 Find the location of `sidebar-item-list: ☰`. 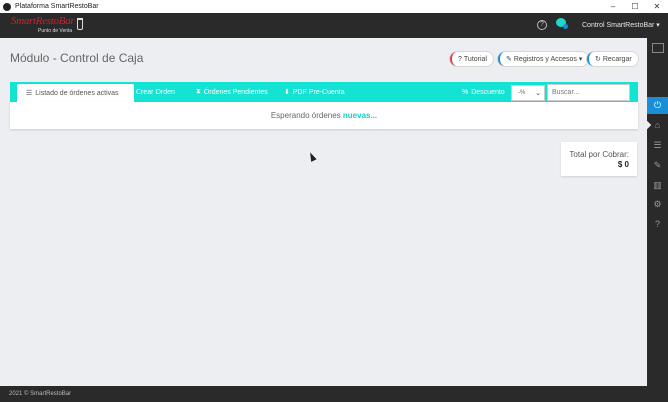

sidebar-item-list: ☰ is located at coordinates (657, 145).